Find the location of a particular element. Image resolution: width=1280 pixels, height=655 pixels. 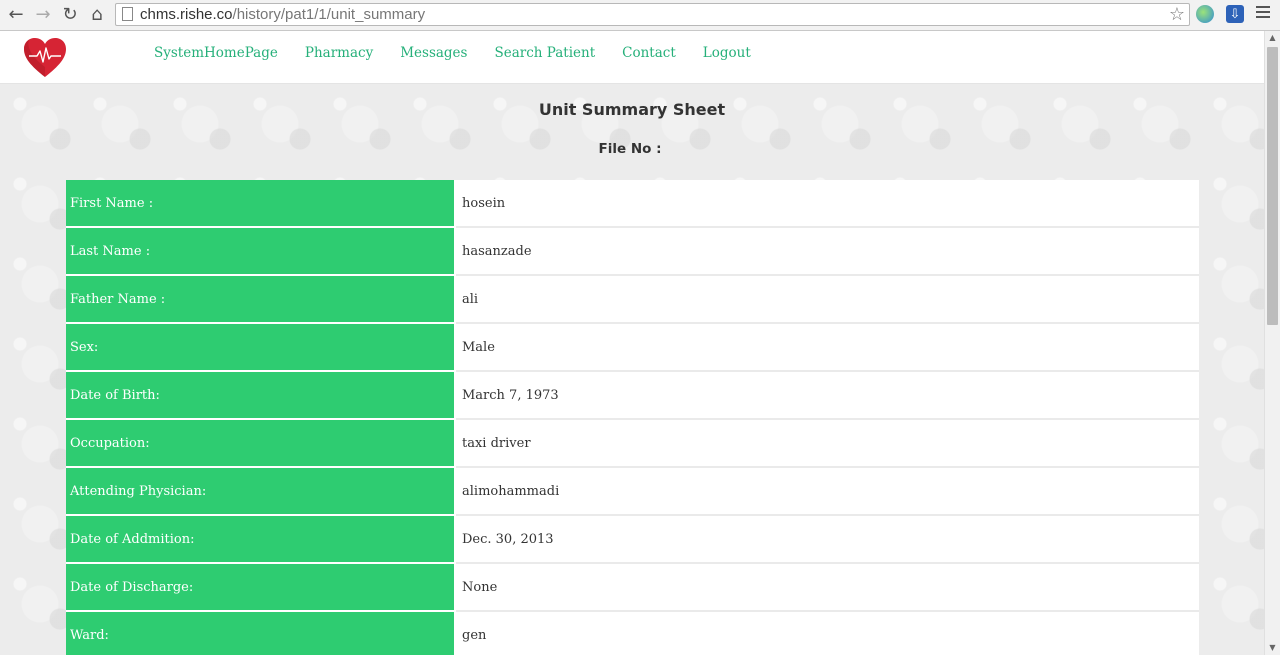

table-row: Date of Discharge: None is located at coordinates (632, 587).